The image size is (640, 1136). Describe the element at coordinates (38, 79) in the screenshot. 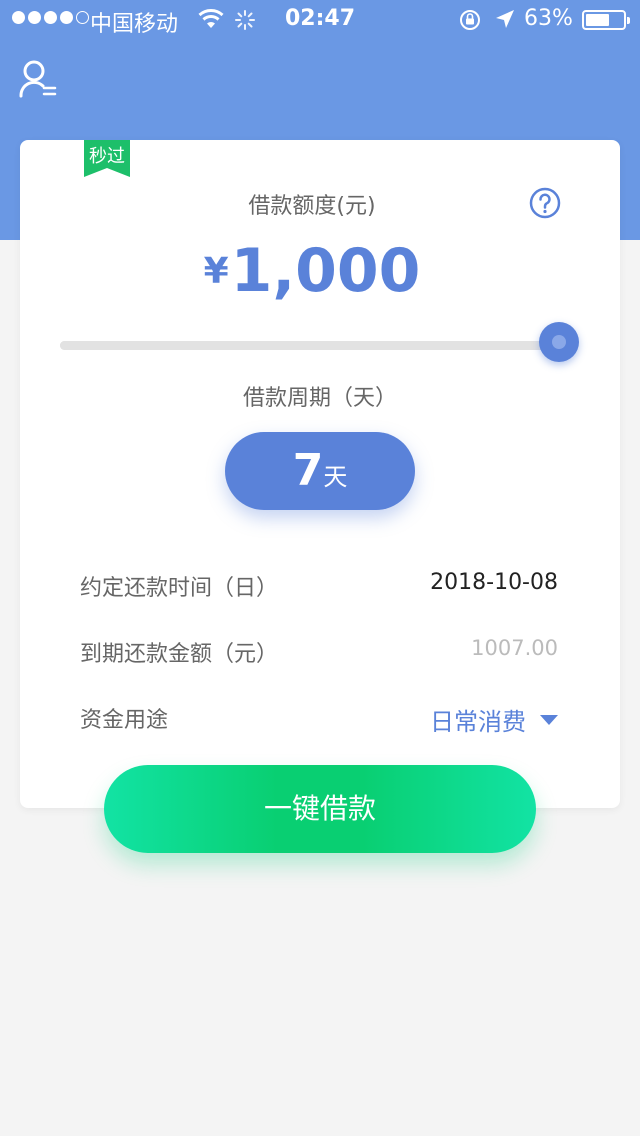

I see `user-menu-icon` at that location.